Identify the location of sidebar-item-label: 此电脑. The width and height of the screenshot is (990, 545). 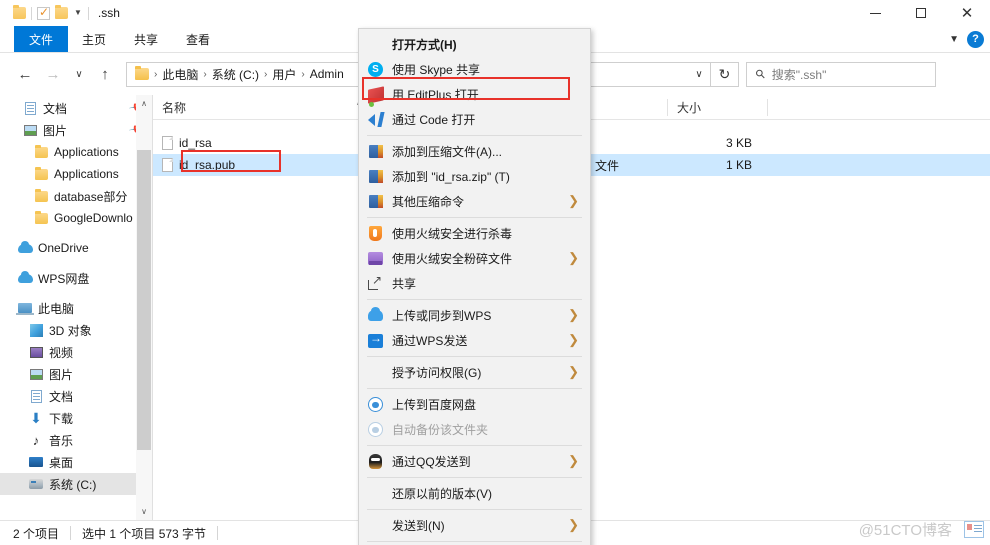
(56, 308).